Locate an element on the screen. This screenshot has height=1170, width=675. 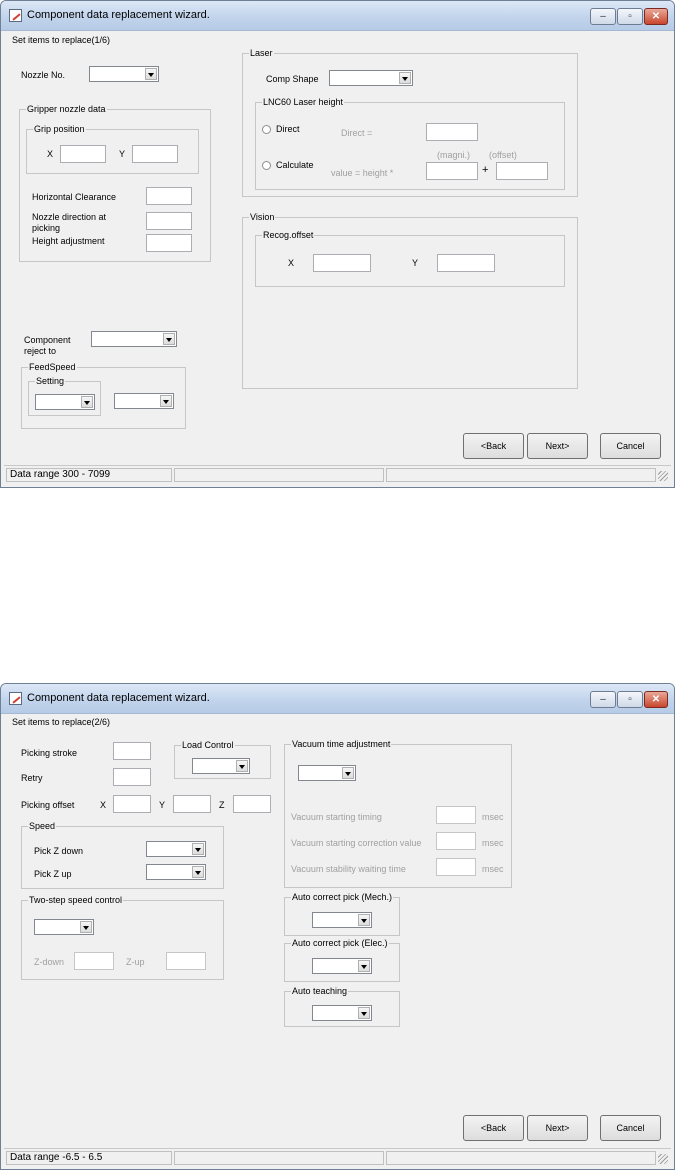
z-up-field is located at coordinates (186, 961).